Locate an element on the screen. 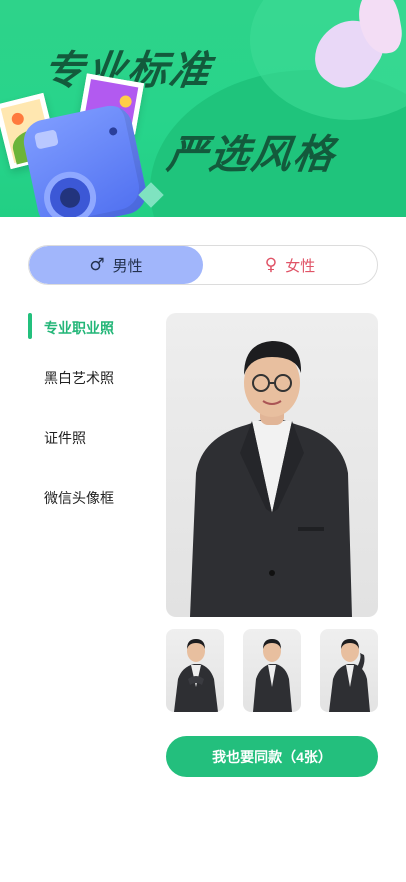 The image size is (406, 882). portrait-illustration is located at coordinates (271, 479).